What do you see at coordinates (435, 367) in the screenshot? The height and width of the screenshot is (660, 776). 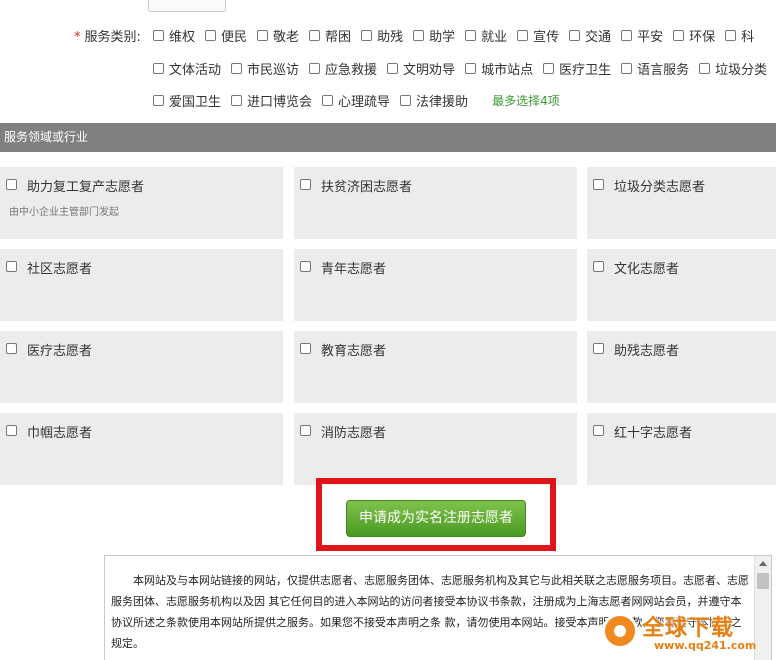 I see `volunteer-type-card: 教育志愿者` at bounding box center [435, 367].